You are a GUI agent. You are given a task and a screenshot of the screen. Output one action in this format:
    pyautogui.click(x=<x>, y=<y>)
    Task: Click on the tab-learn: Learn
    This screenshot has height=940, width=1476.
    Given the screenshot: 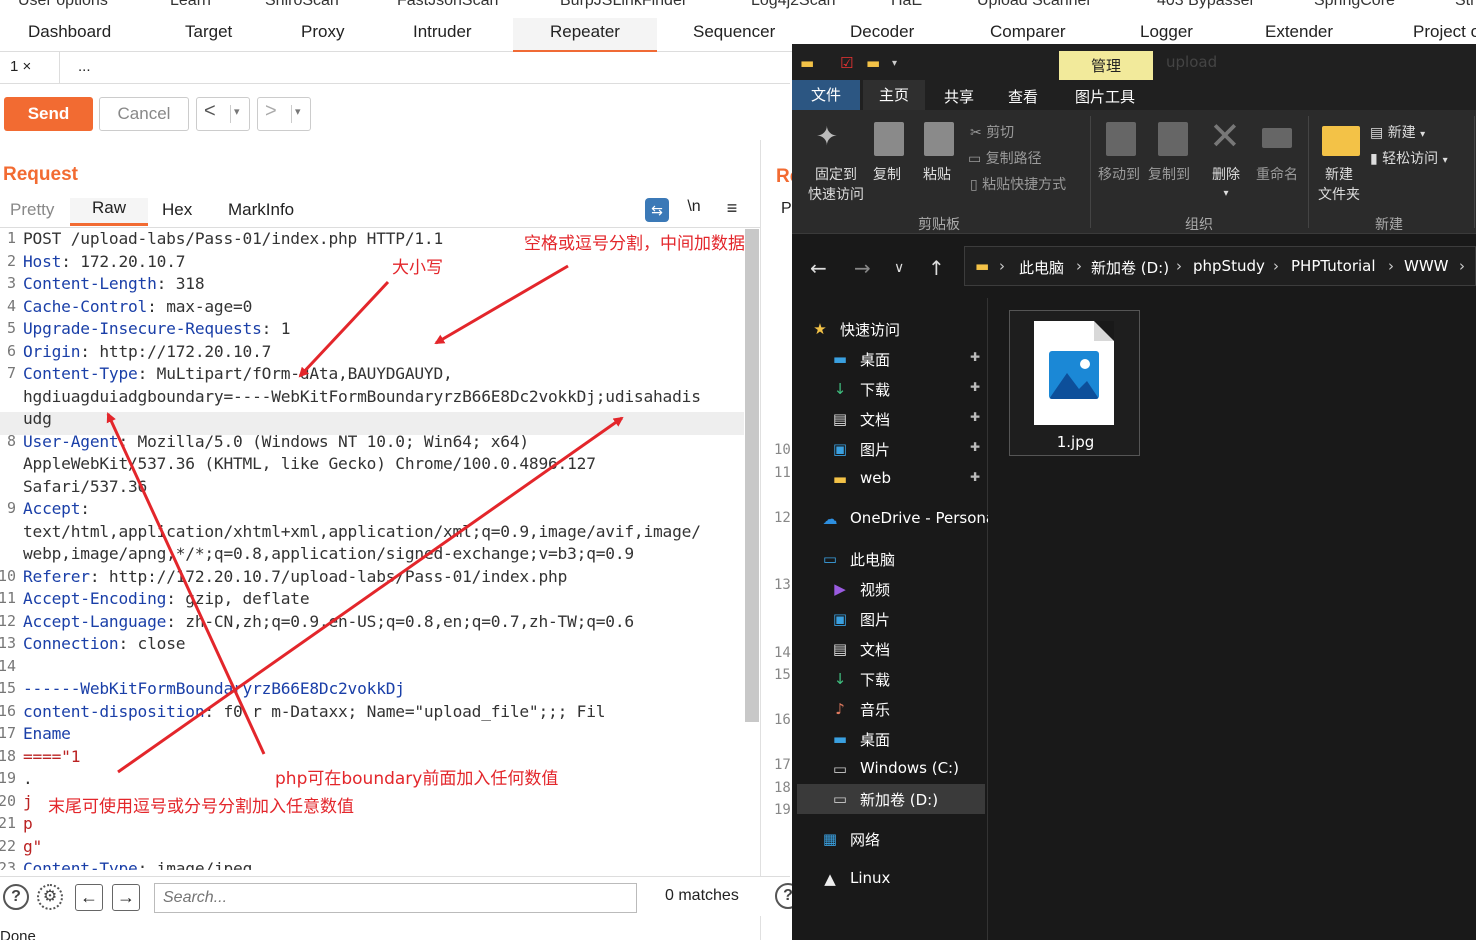 What is the action you would take?
    pyautogui.click(x=190, y=5)
    